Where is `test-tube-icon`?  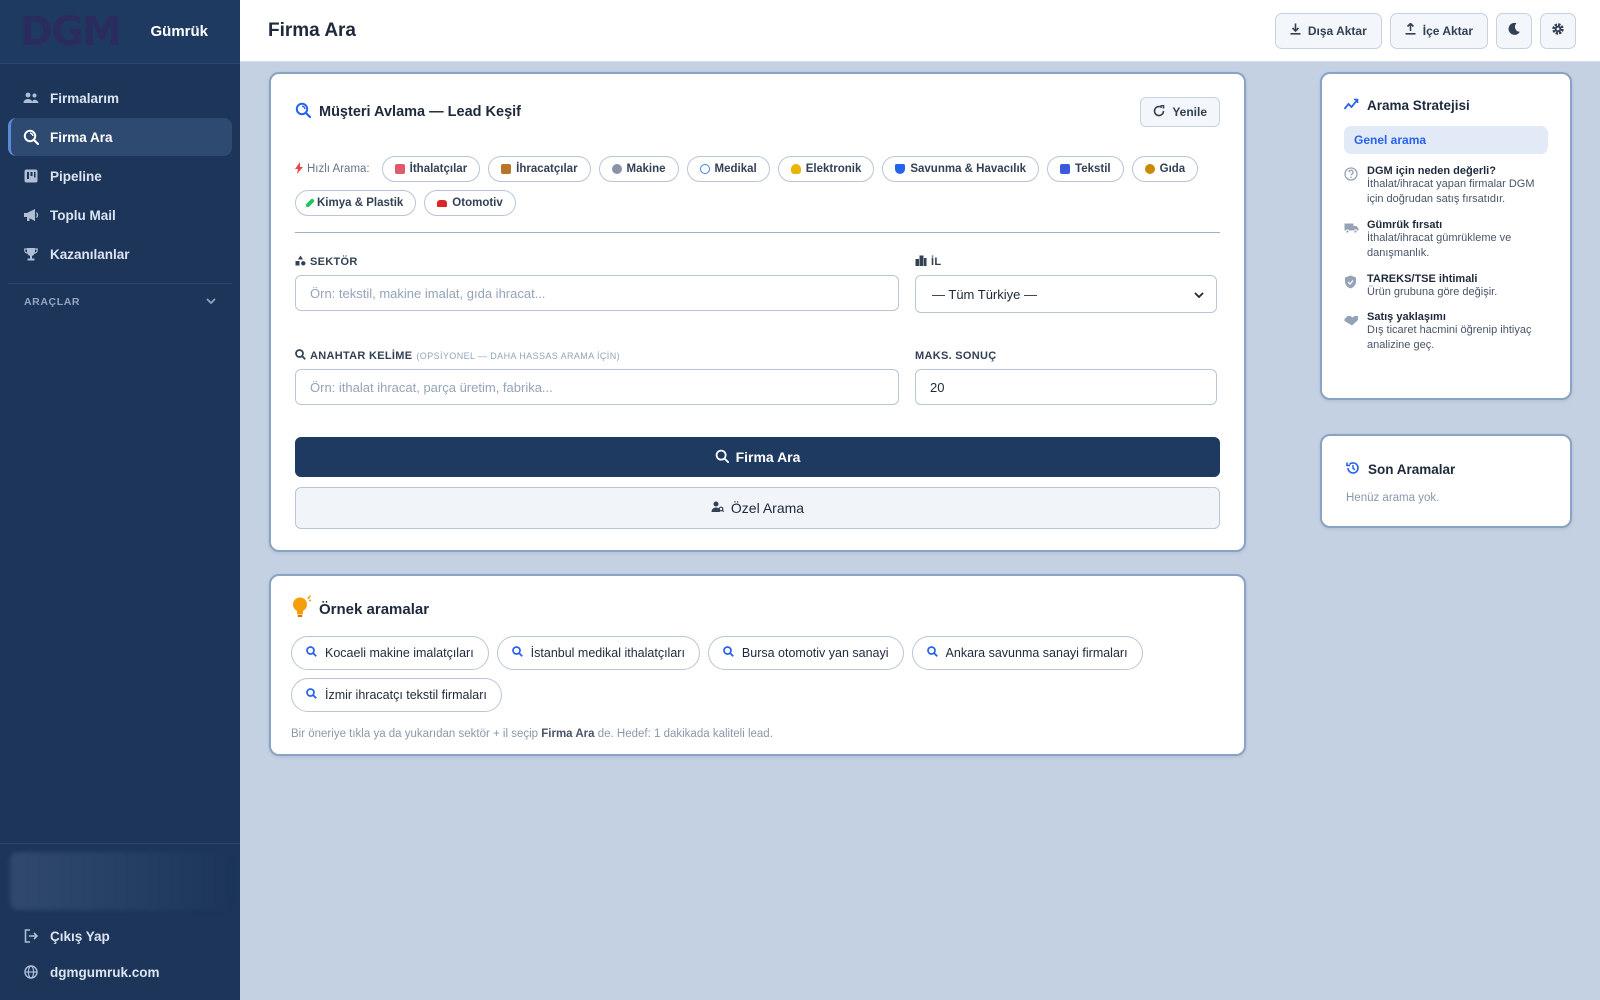
test-tube-icon is located at coordinates (310, 203).